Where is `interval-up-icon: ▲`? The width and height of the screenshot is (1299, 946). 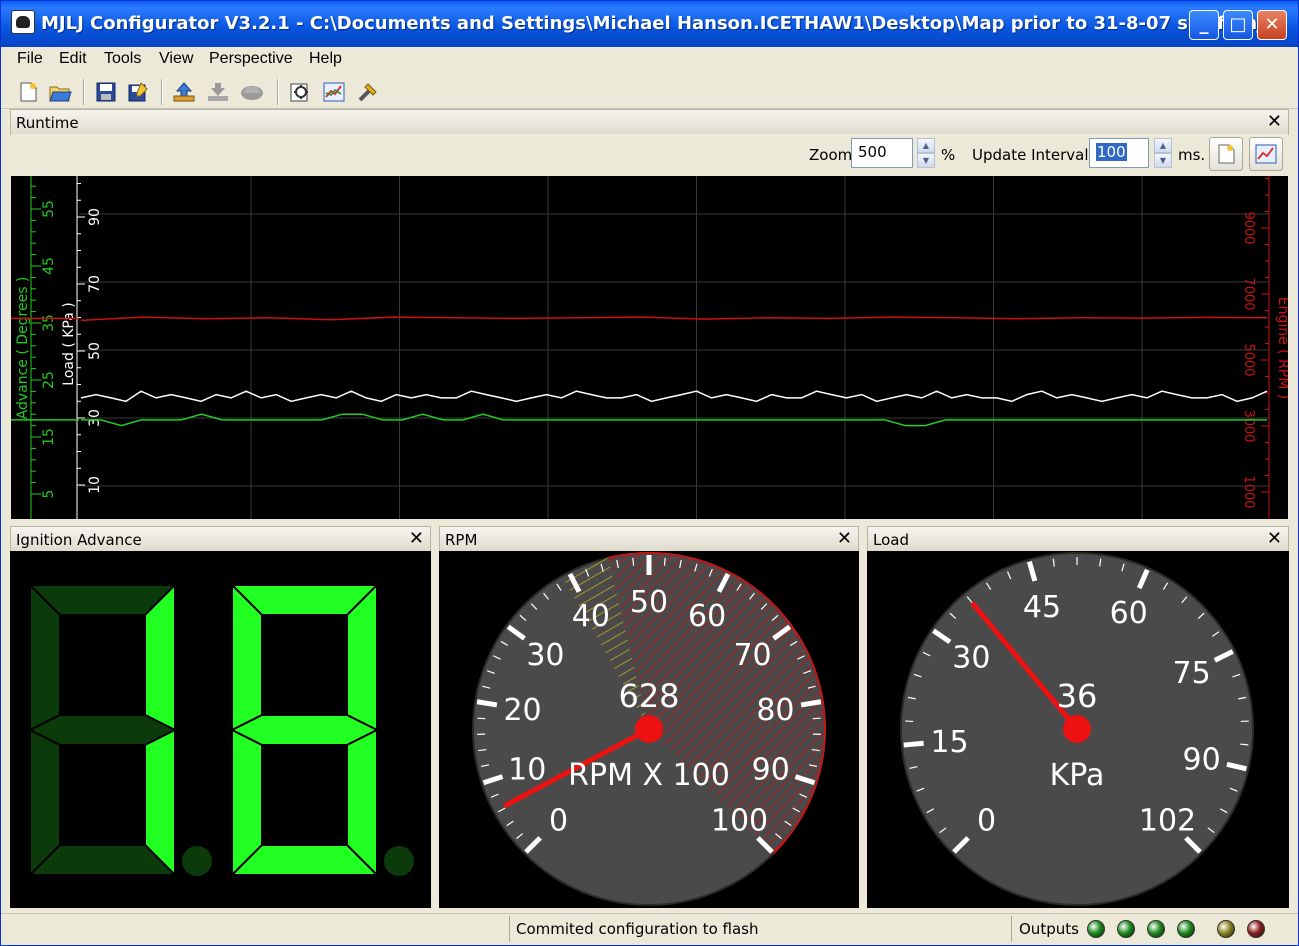 interval-up-icon: ▲ is located at coordinates (1163, 145).